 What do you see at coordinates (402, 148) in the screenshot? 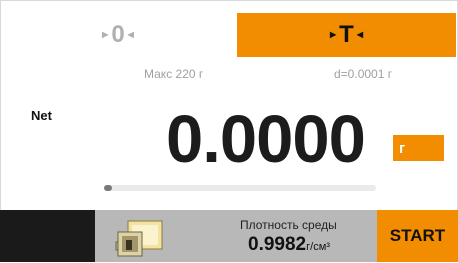
I see `unit-label: г` at bounding box center [402, 148].